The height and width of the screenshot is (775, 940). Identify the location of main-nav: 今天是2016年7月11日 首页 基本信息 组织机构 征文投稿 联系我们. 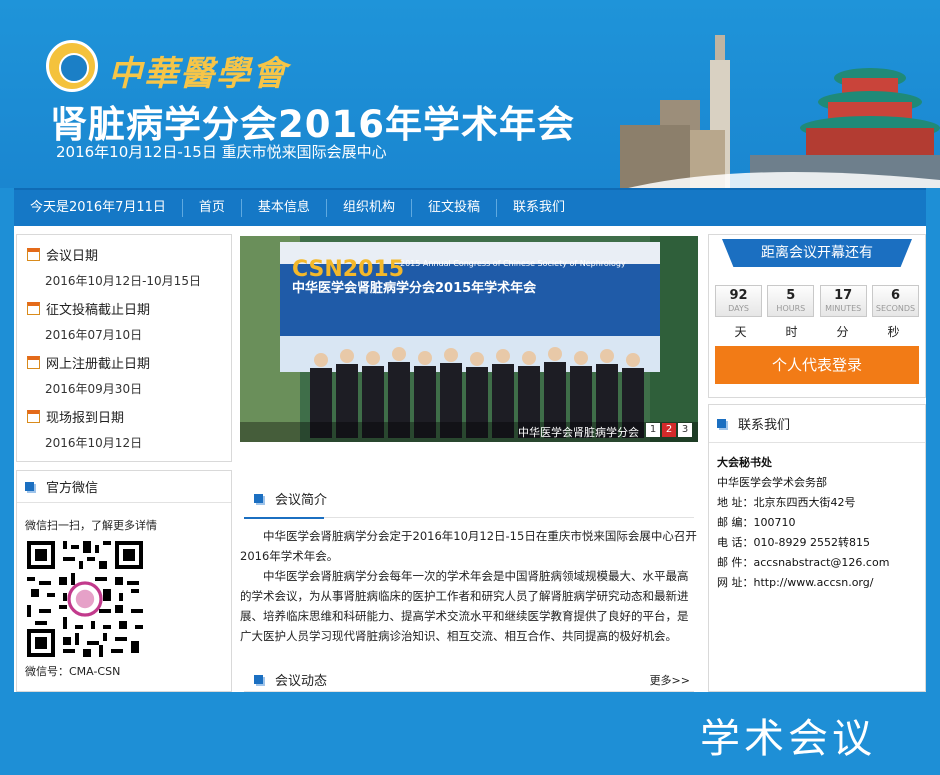
(470, 207).